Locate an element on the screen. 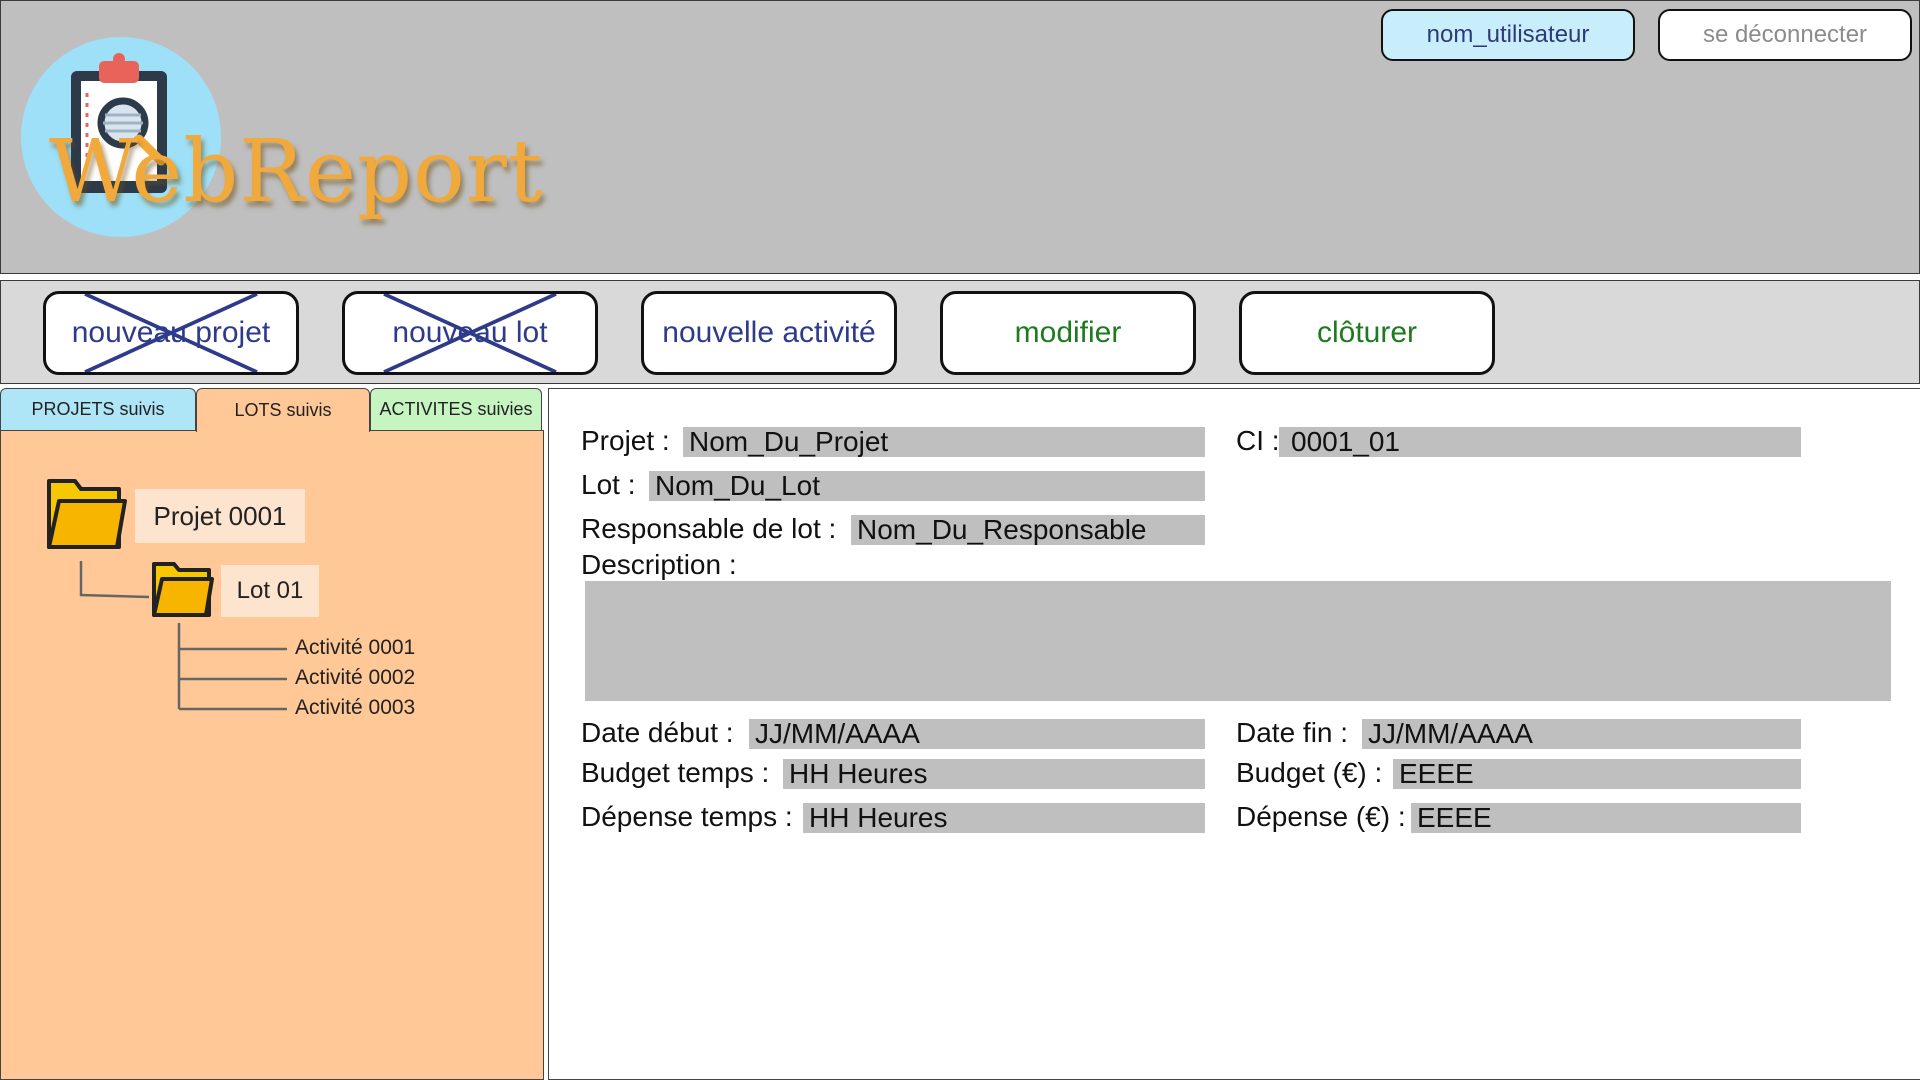 This screenshot has width=1920, height=1080. depense-temps-value: HH Heures is located at coordinates (1004, 818).